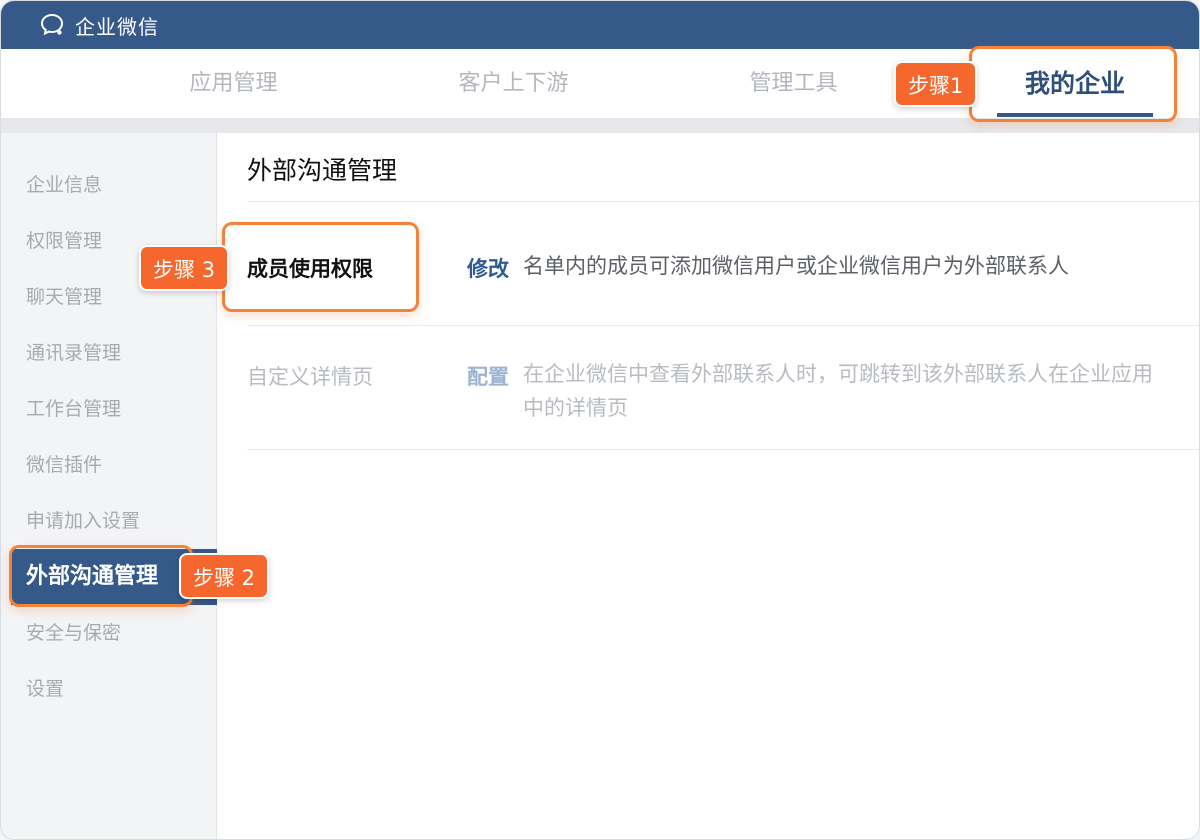 Image resolution: width=1200 pixels, height=840 pixels. What do you see at coordinates (600, 25) in the screenshot?
I see `title-bar: 企业微信` at bounding box center [600, 25].